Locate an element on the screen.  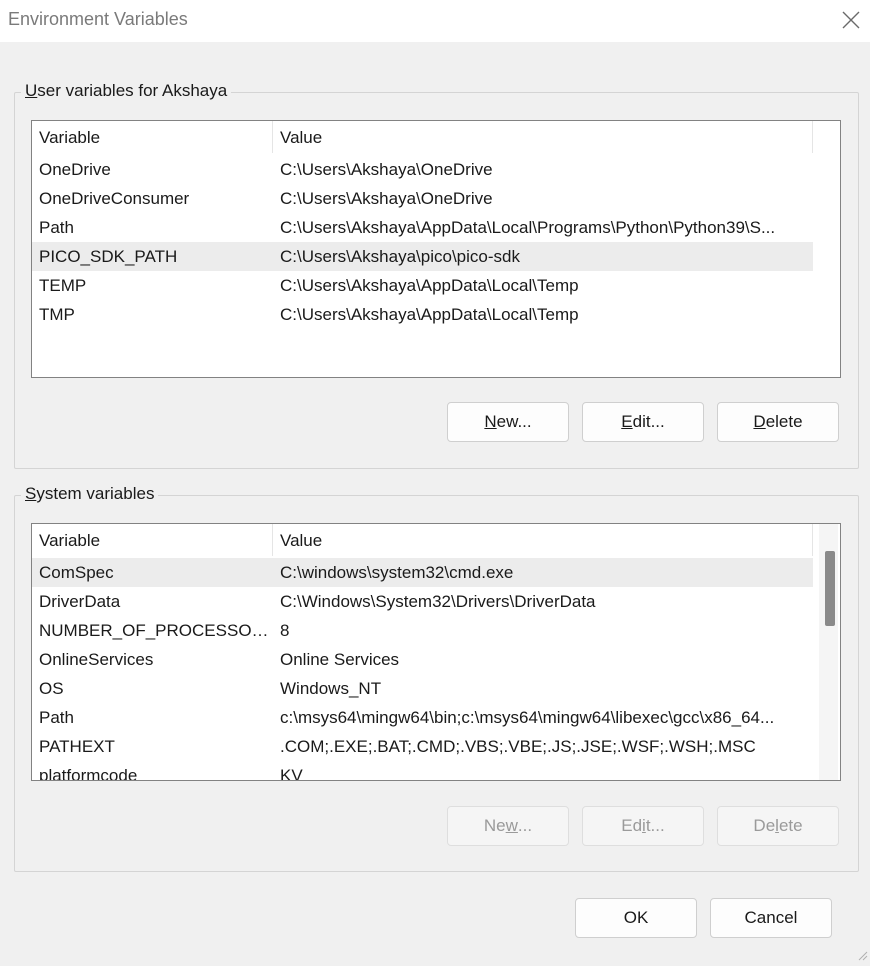
variable-value-cell: C:\Windows\System32\Drivers\DriverData is located at coordinates (438, 601).